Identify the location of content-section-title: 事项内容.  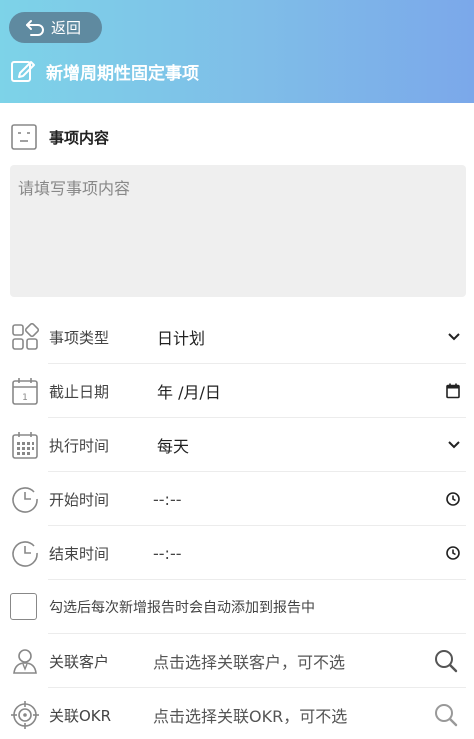
(60, 137).